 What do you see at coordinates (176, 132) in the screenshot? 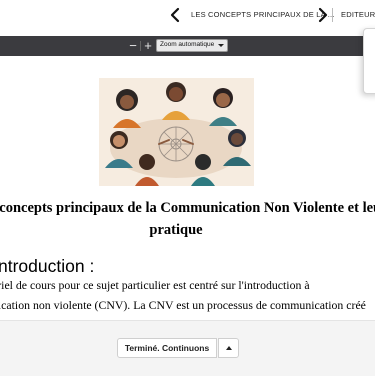
I see `group-circle-illustration` at bounding box center [176, 132].